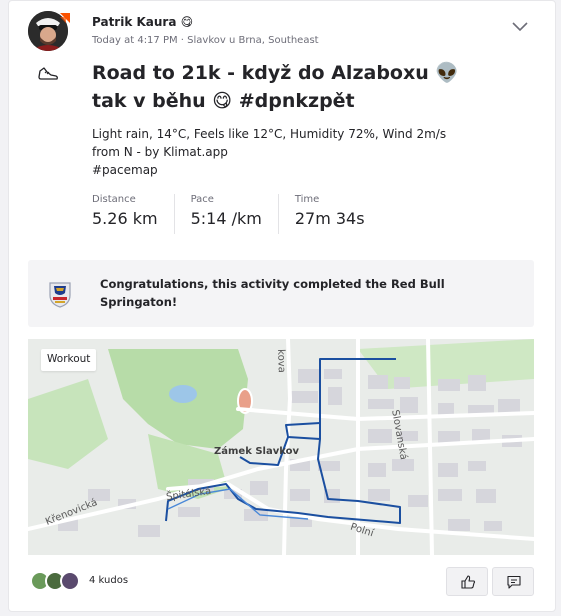  I want to click on thumbs-up-icon, so click(468, 582).